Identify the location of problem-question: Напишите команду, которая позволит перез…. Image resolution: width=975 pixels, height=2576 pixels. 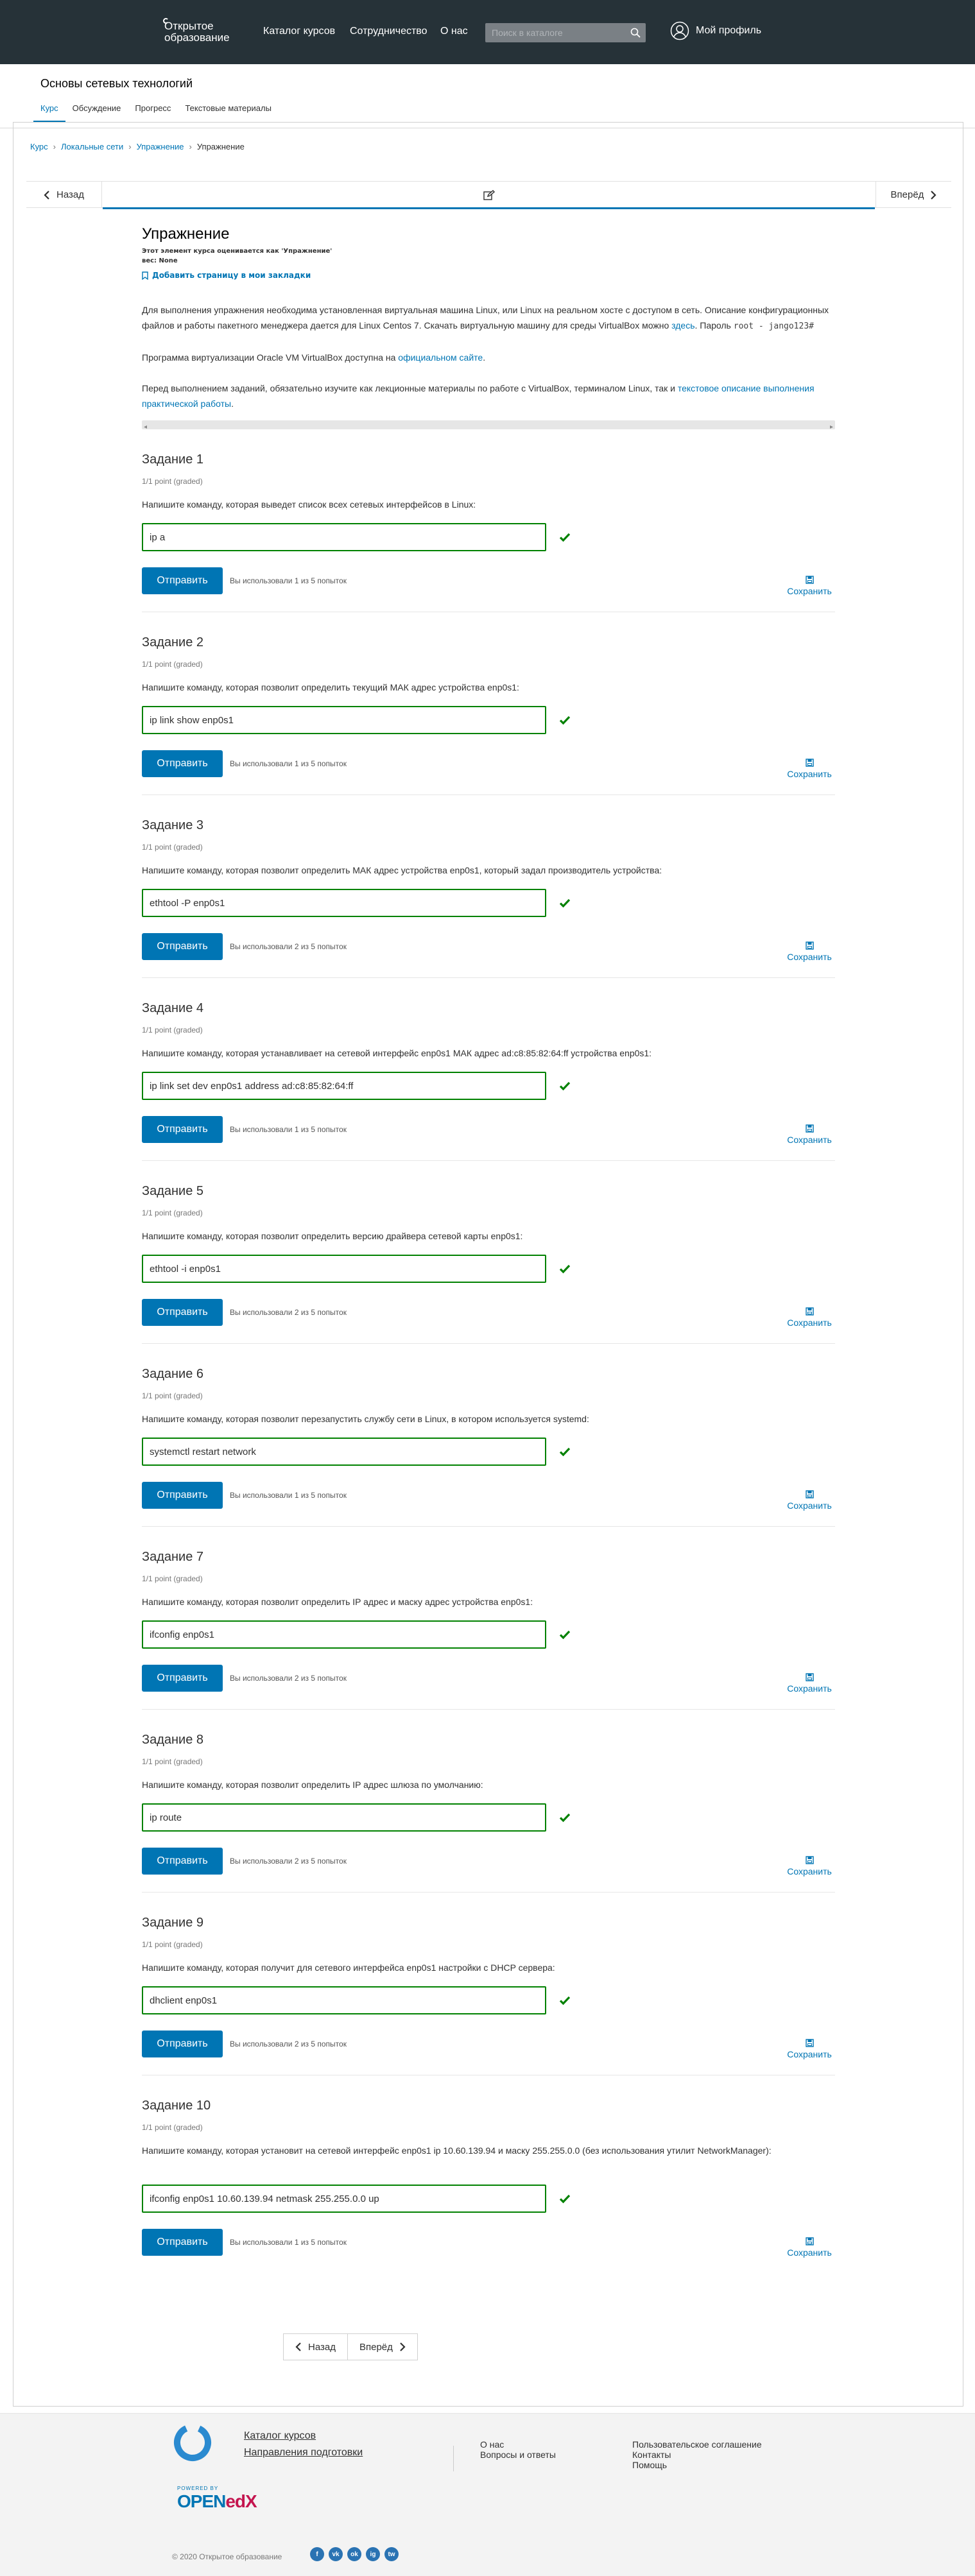
(365, 1419).